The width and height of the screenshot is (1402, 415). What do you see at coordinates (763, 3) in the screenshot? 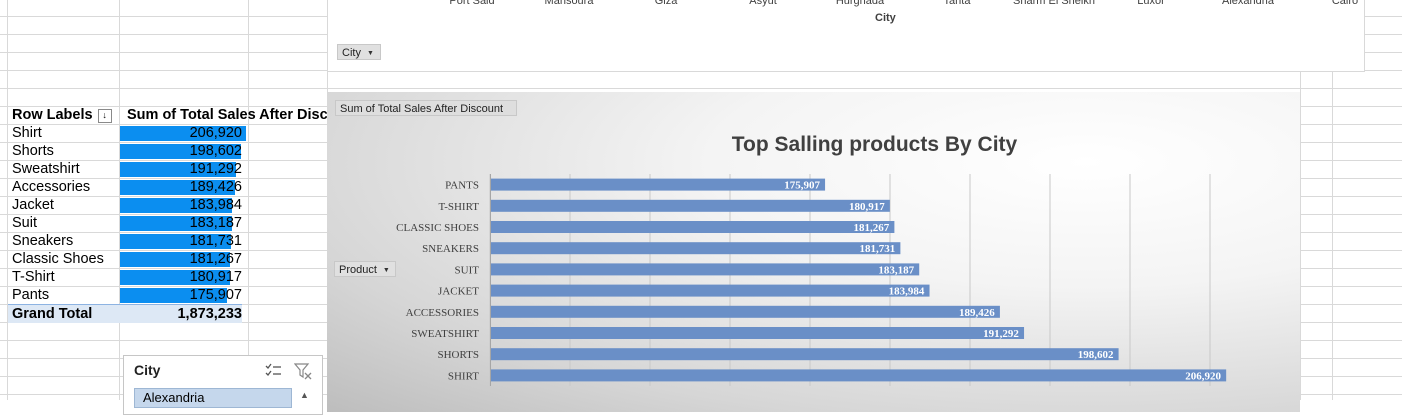
I see `city-tick-label: Asyut` at bounding box center [763, 3].